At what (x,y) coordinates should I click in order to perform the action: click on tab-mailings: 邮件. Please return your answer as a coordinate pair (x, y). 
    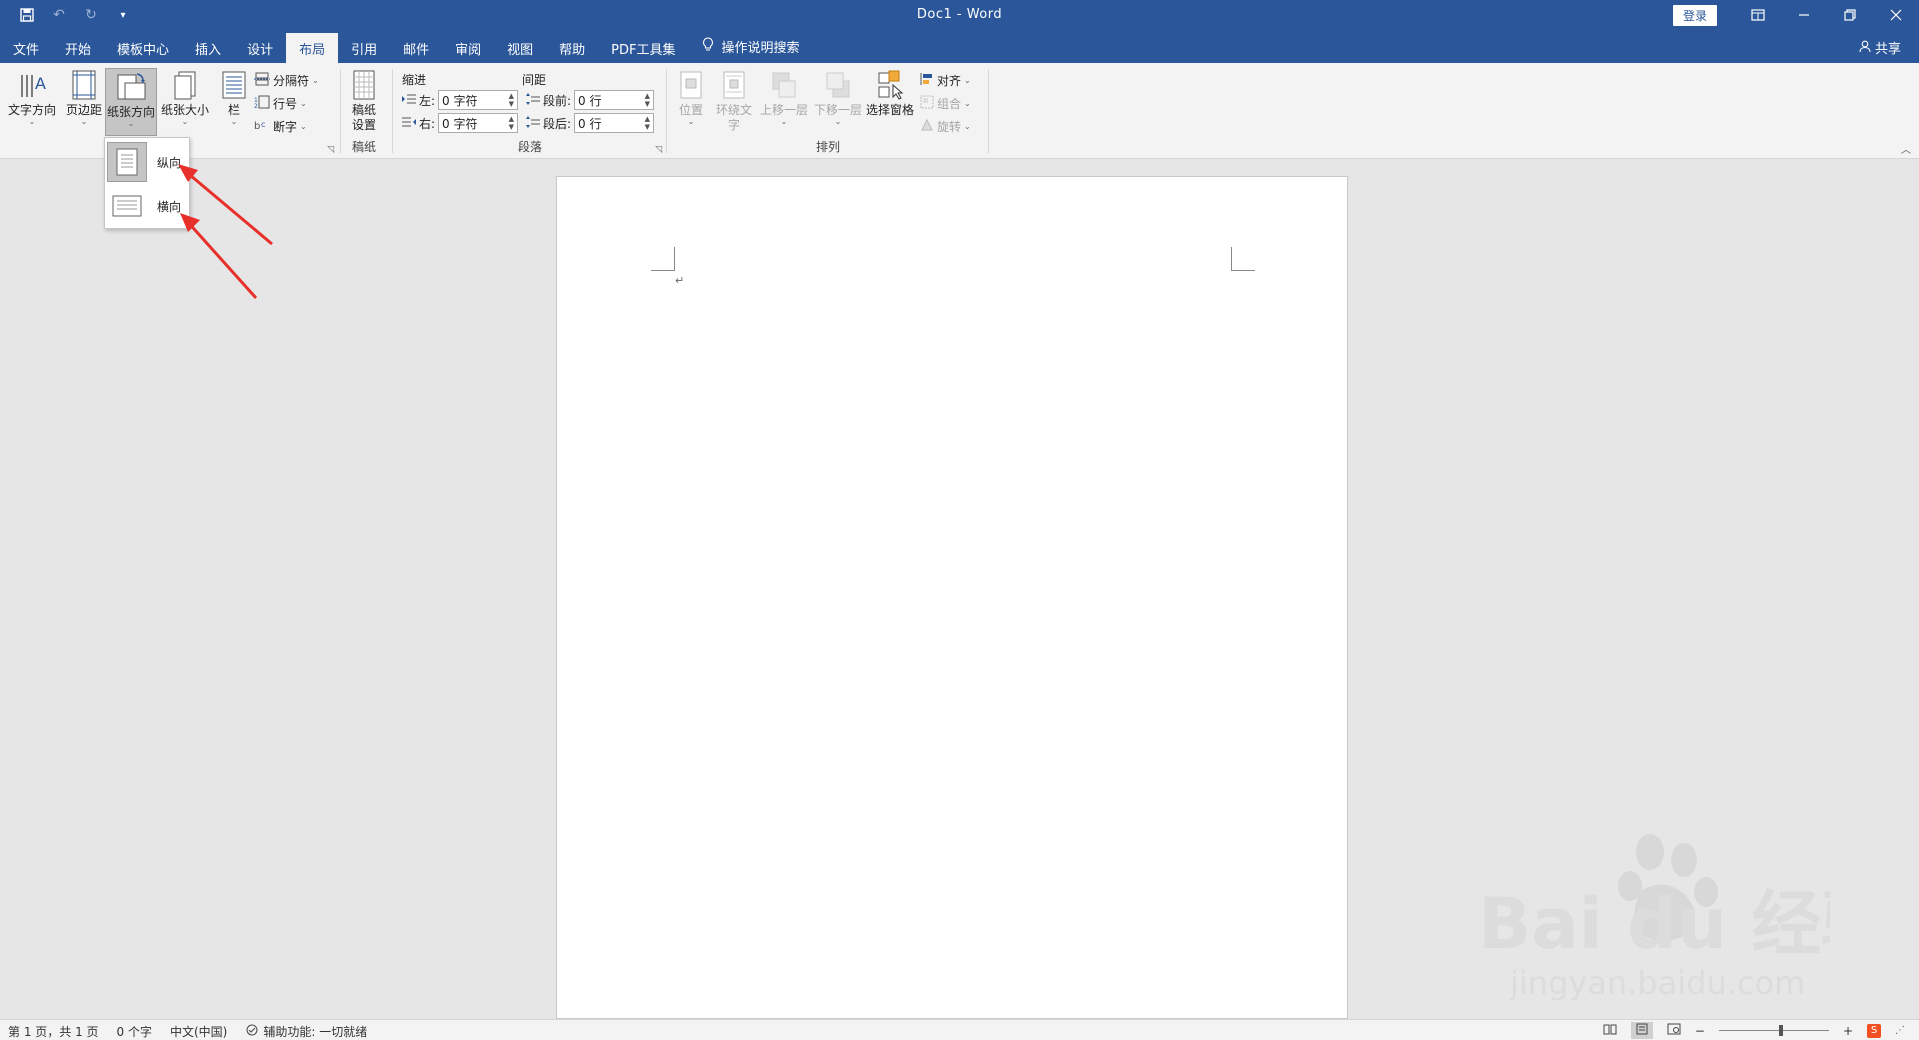
    Looking at the image, I should click on (416, 46).